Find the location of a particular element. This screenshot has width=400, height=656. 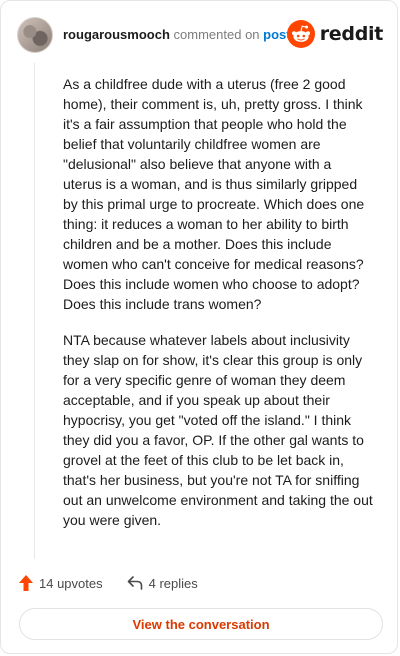

reply-button: 4 replies is located at coordinates (162, 583).